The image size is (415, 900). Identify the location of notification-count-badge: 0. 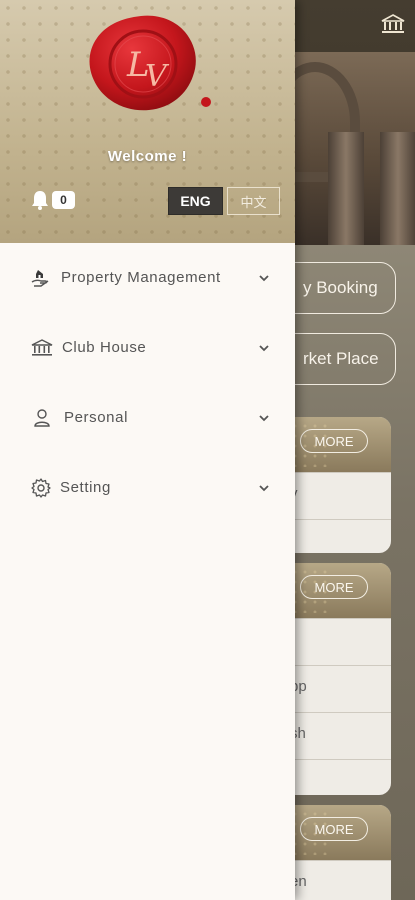
(63, 200).